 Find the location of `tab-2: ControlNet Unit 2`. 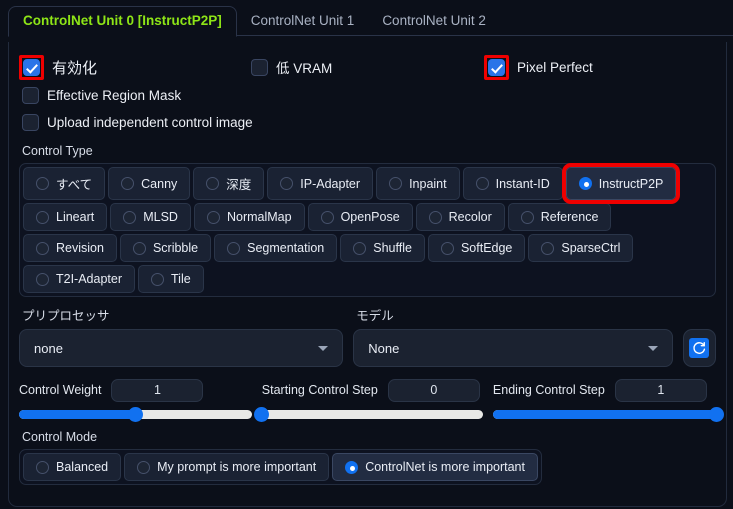

tab-2: ControlNet Unit 2 is located at coordinates (434, 21).